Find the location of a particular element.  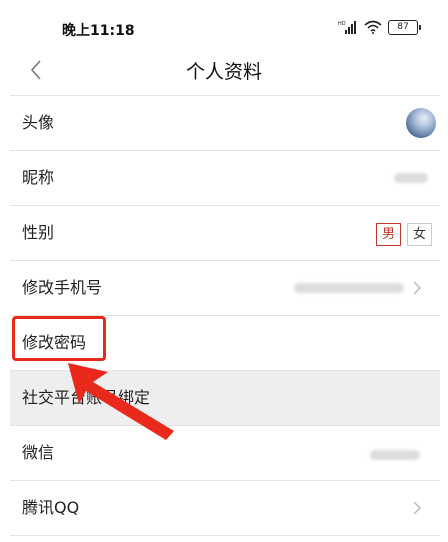

row-label-qq: 腾讯QQ is located at coordinates (51, 507).